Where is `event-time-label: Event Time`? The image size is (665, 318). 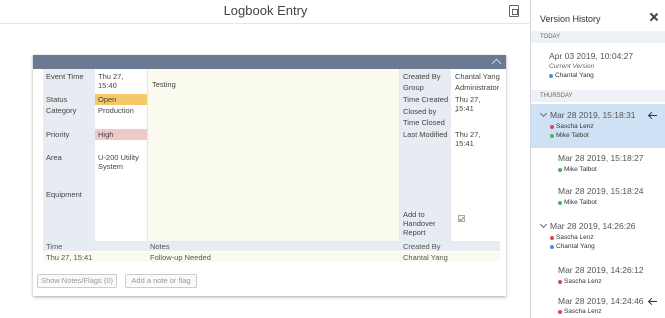
event-time-label: Event Time is located at coordinates (65, 76).